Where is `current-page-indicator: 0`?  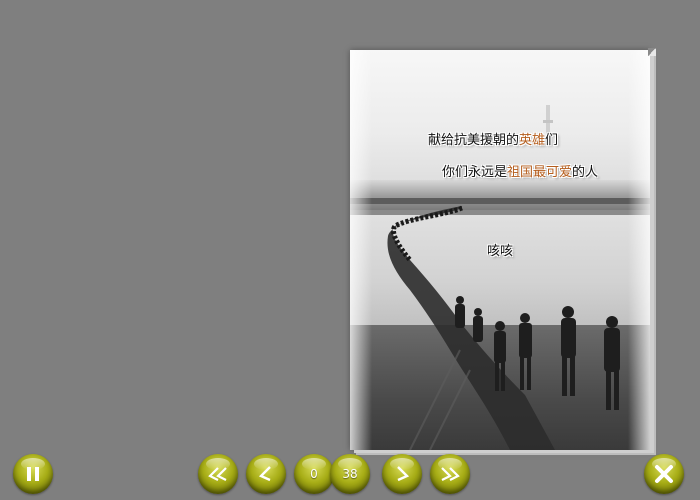
current-page-indicator: 0 is located at coordinates (314, 474).